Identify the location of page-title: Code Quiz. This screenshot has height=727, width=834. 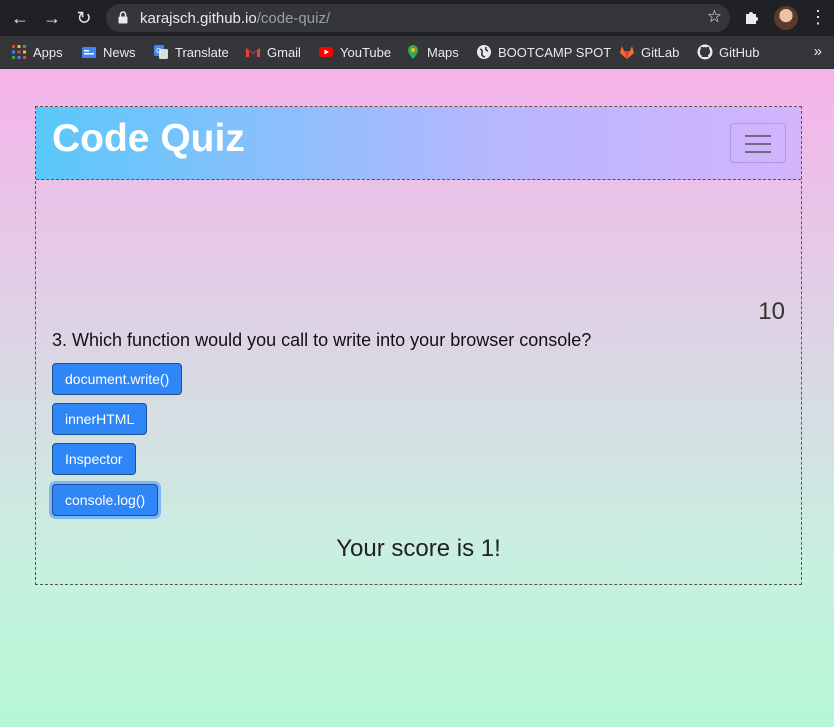
(148, 139).